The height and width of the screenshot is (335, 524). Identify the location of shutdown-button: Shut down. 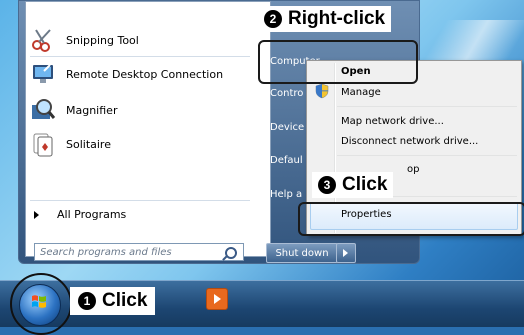
(302, 253).